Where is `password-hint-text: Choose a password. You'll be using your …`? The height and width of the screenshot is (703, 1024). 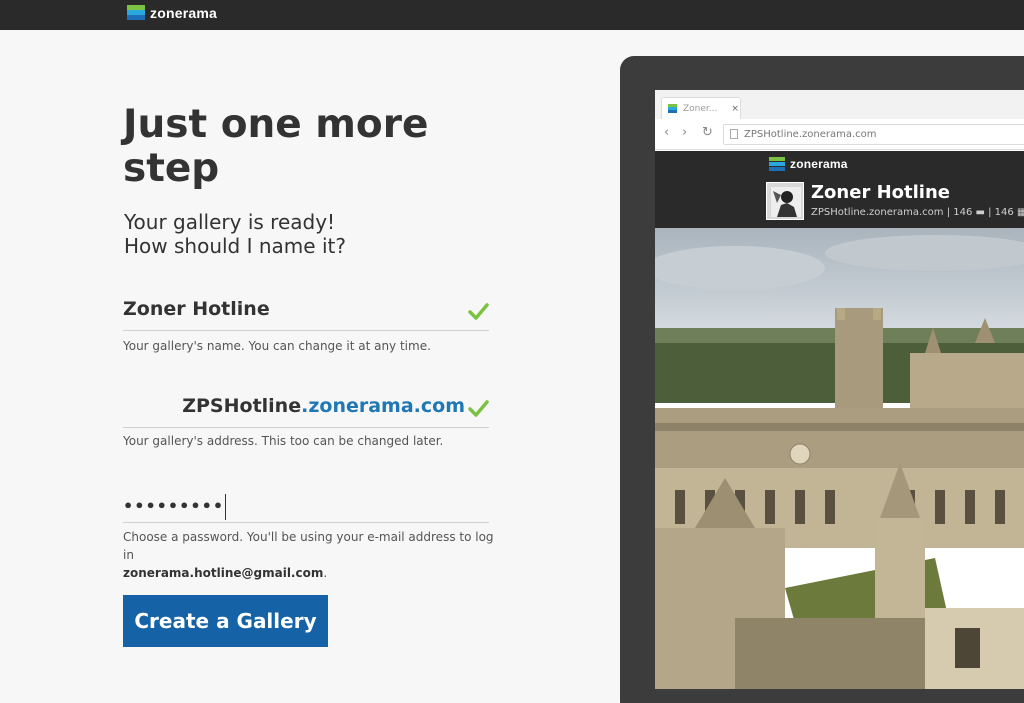
password-hint-text: Choose a password. You'll be using your … is located at coordinates (308, 546).